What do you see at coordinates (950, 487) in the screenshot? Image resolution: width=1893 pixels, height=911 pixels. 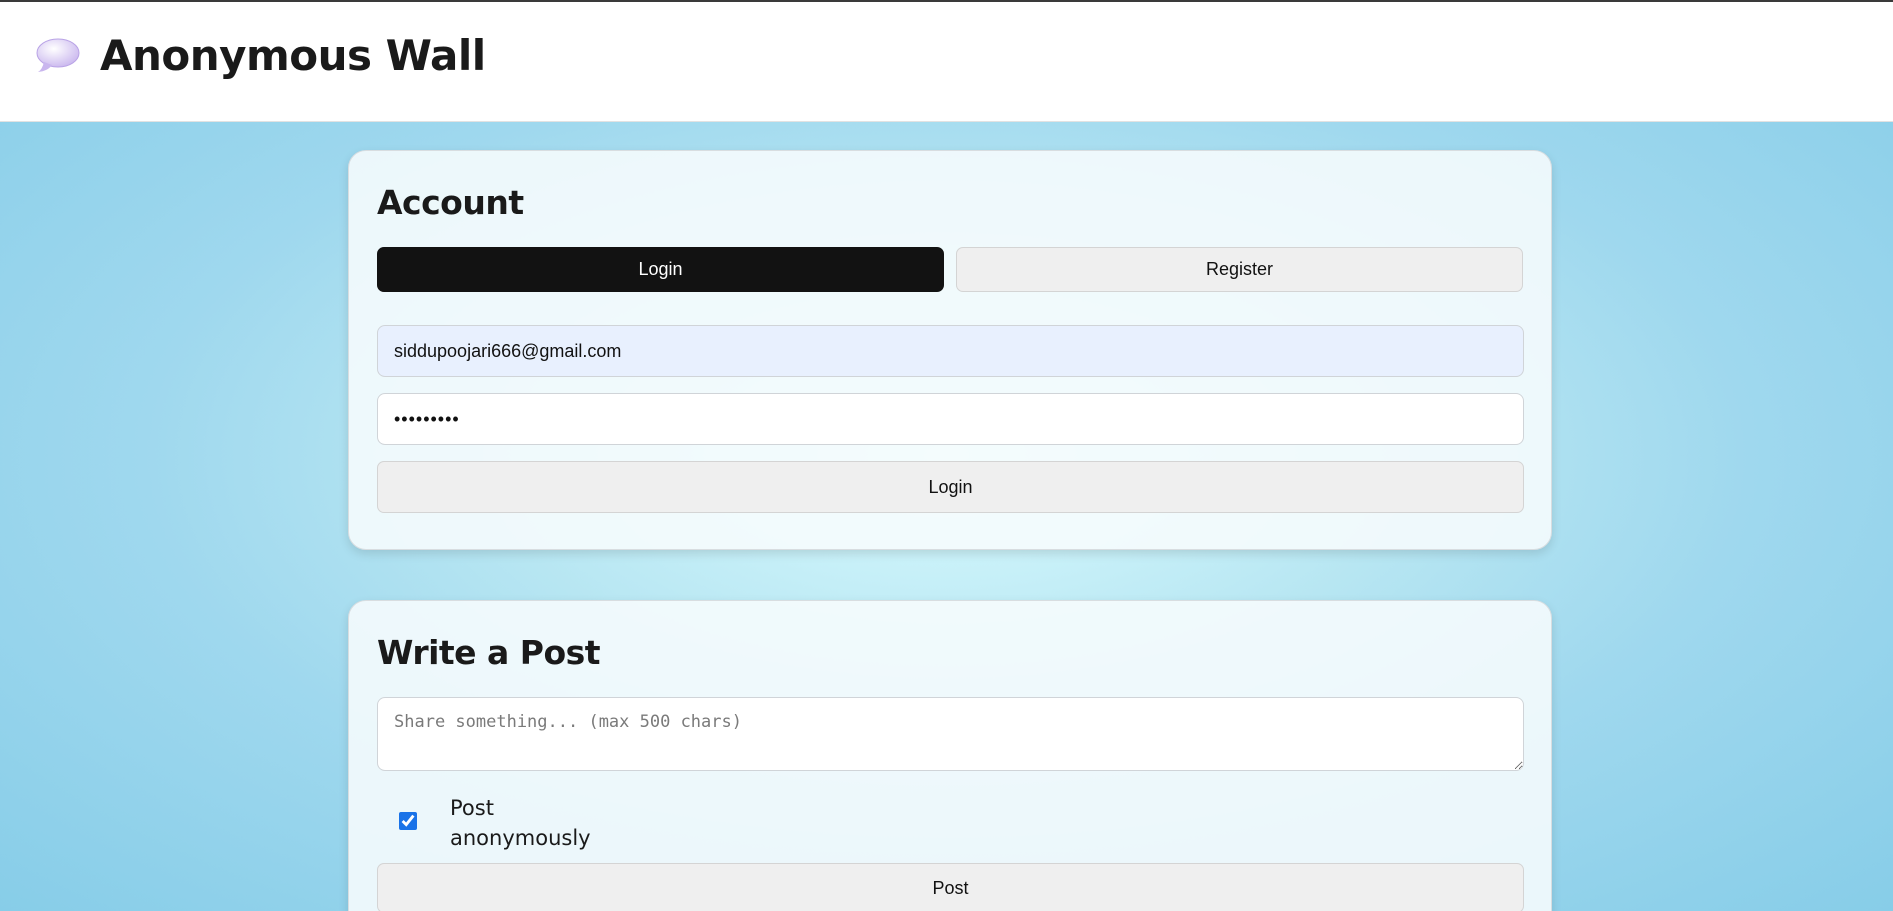 I see `login-button: Login` at bounding box center [950, 487].